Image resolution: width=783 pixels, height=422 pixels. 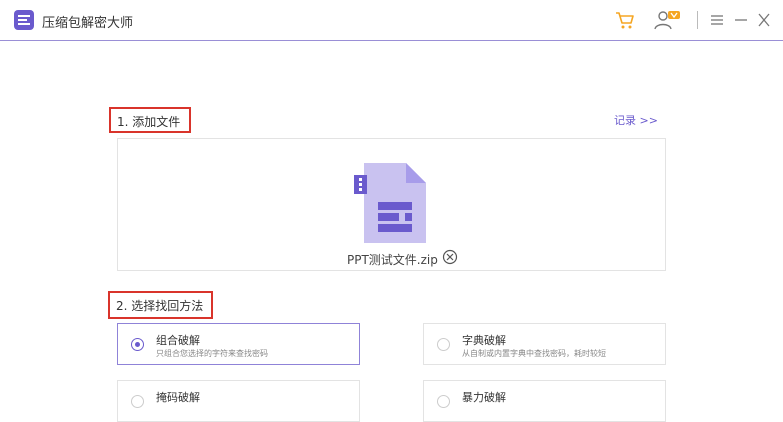 What do you see at coordinates (150, 120) in the screenshot?
I see `step-add-file-label: 1. 添加文件` at bounding box center [150, 120].